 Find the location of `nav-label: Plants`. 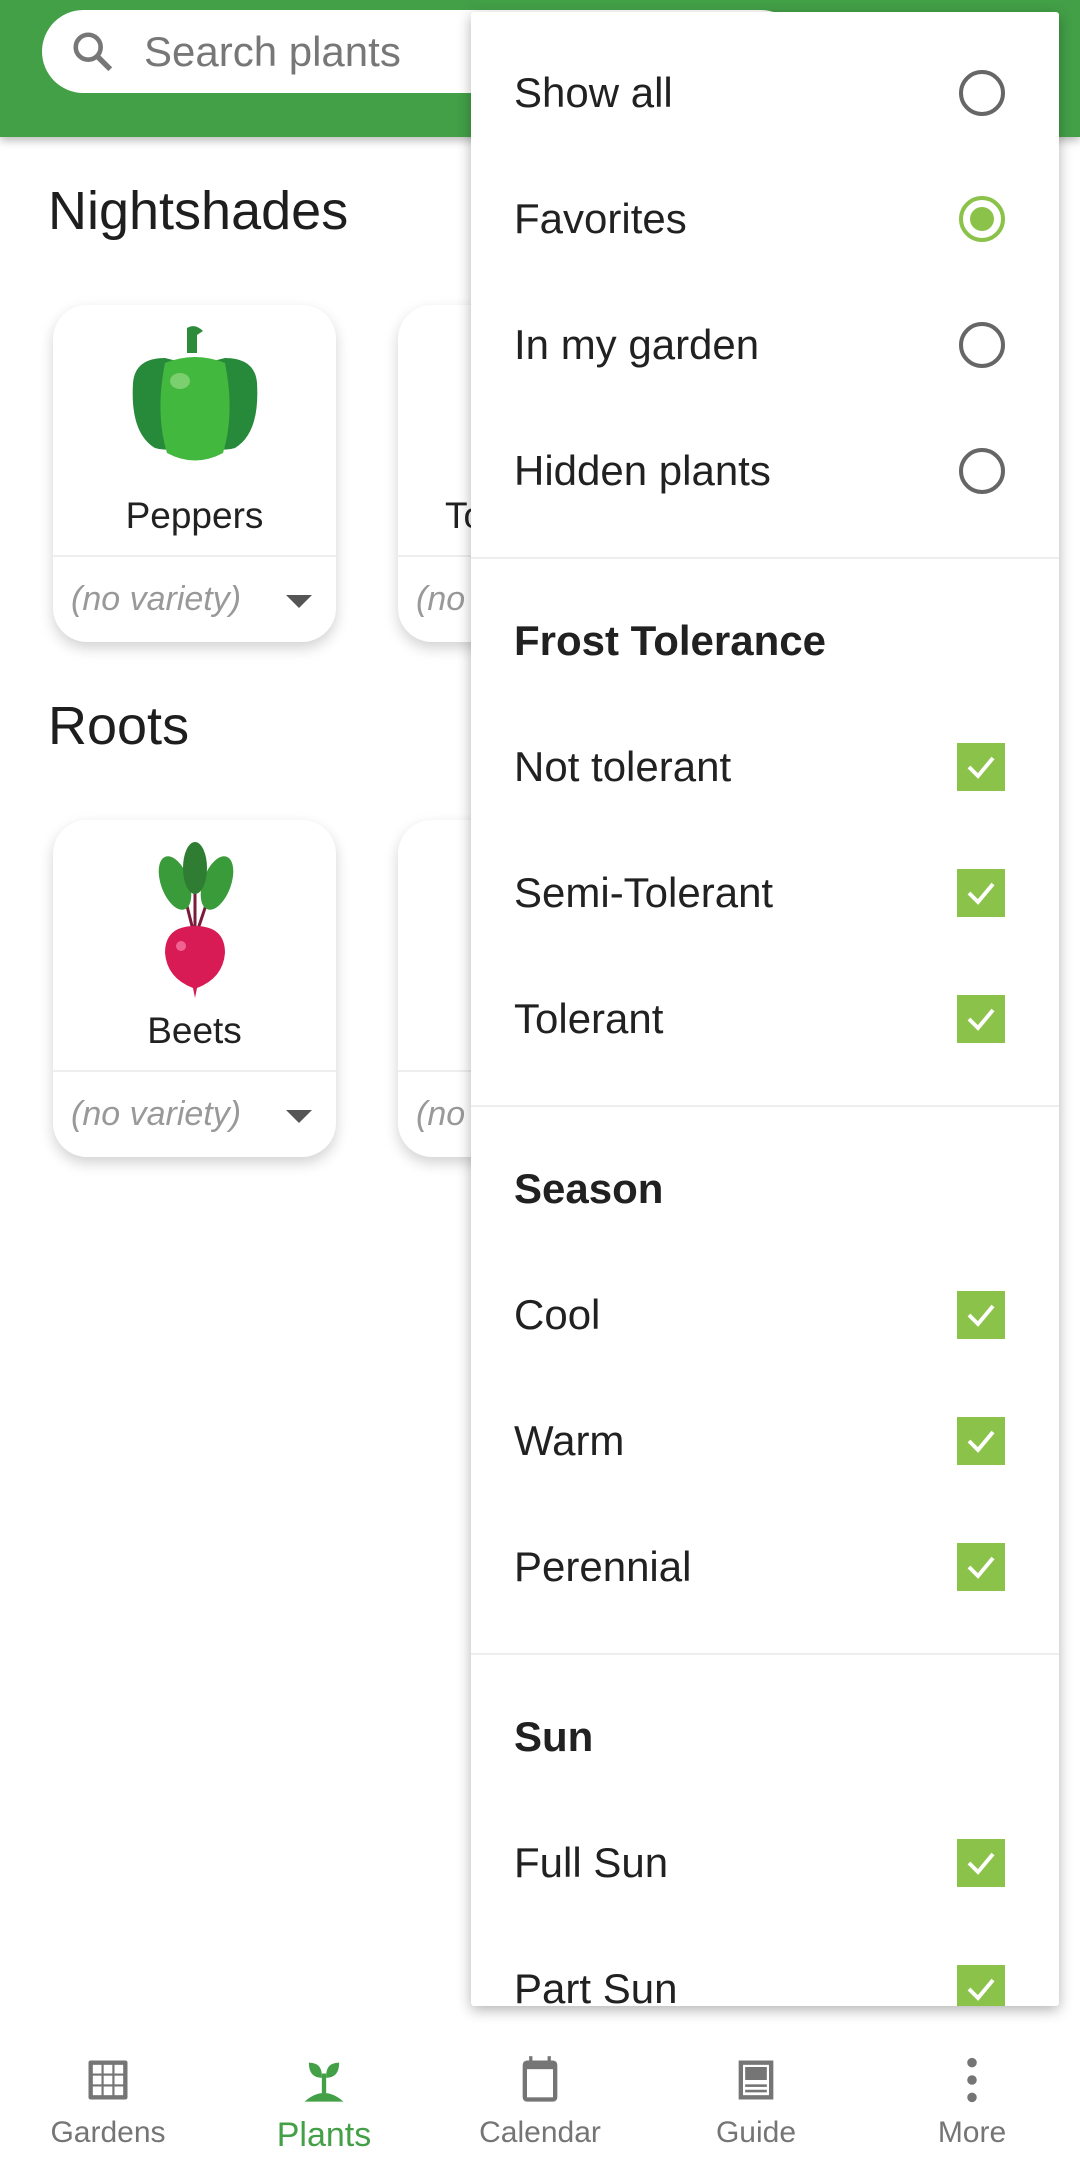

nav-label: Plants is located at coordinates (324, 2135).